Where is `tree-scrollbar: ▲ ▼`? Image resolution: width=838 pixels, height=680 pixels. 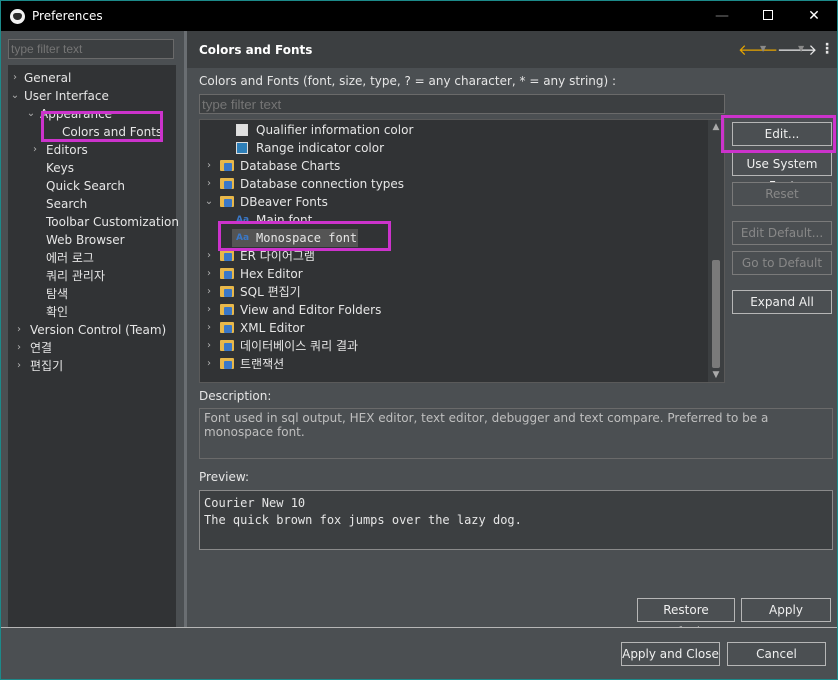 tree-scrollbar: ▲ ▼ is located at coordinates (716, 251).